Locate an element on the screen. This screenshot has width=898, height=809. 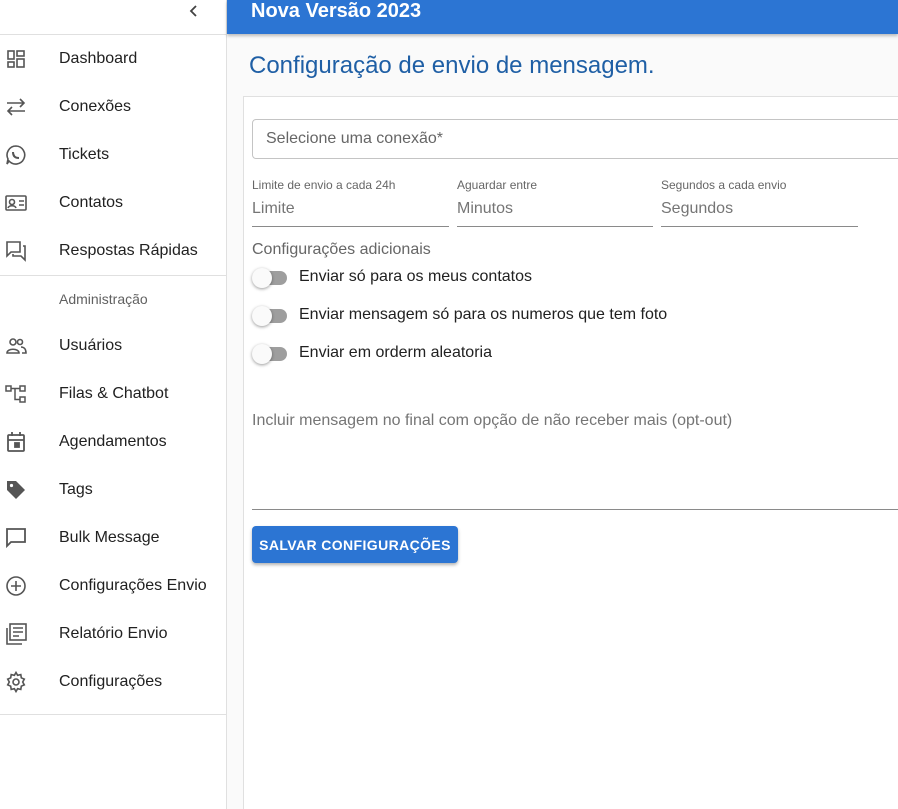
app-bar: Nova Versão 2023 is located at coordinates (562, 17).